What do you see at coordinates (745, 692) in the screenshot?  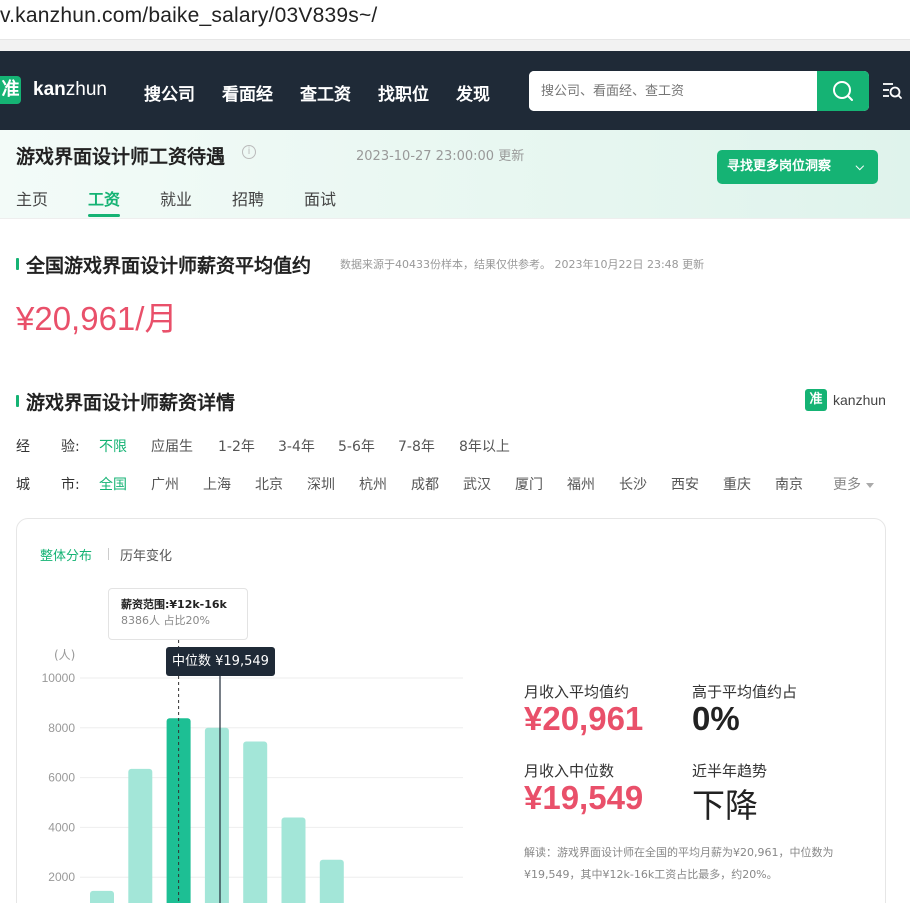 I see `above-avg-label: 高于平均值约占` at bounding box center [745, 692].